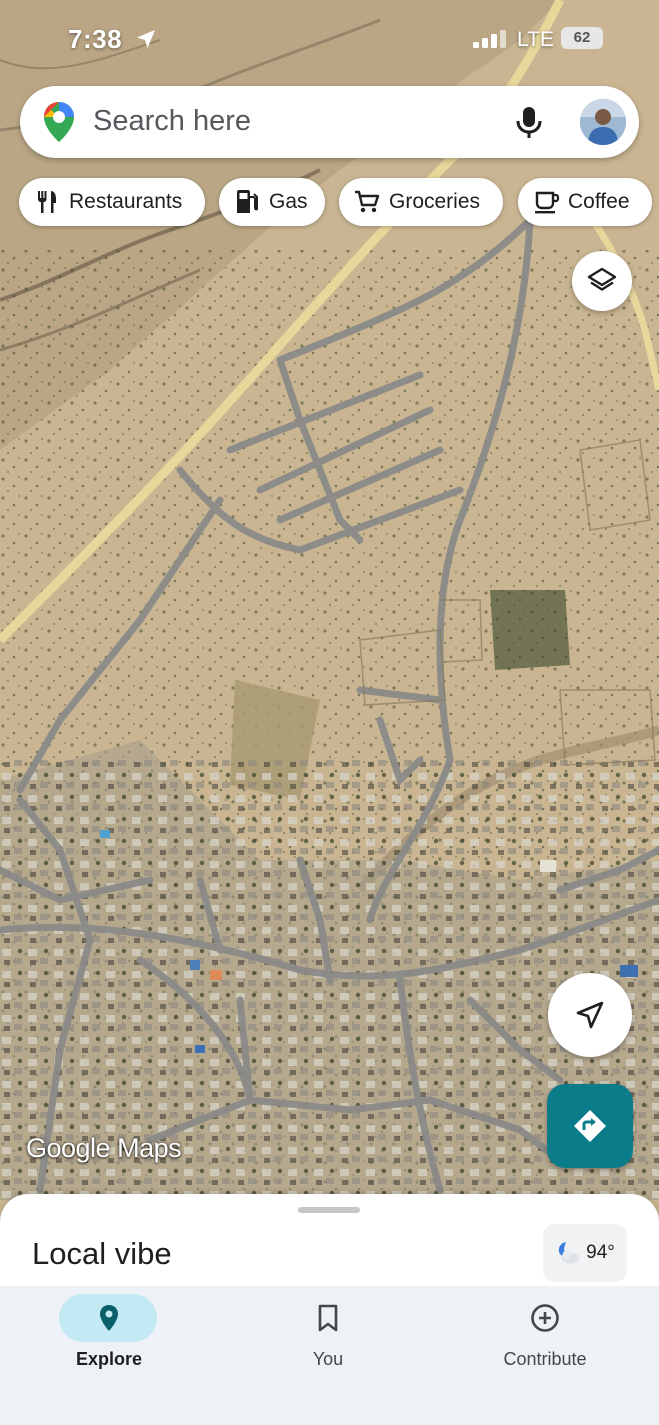  I want to click on weather-chip: 94°, so click(585, 1253).